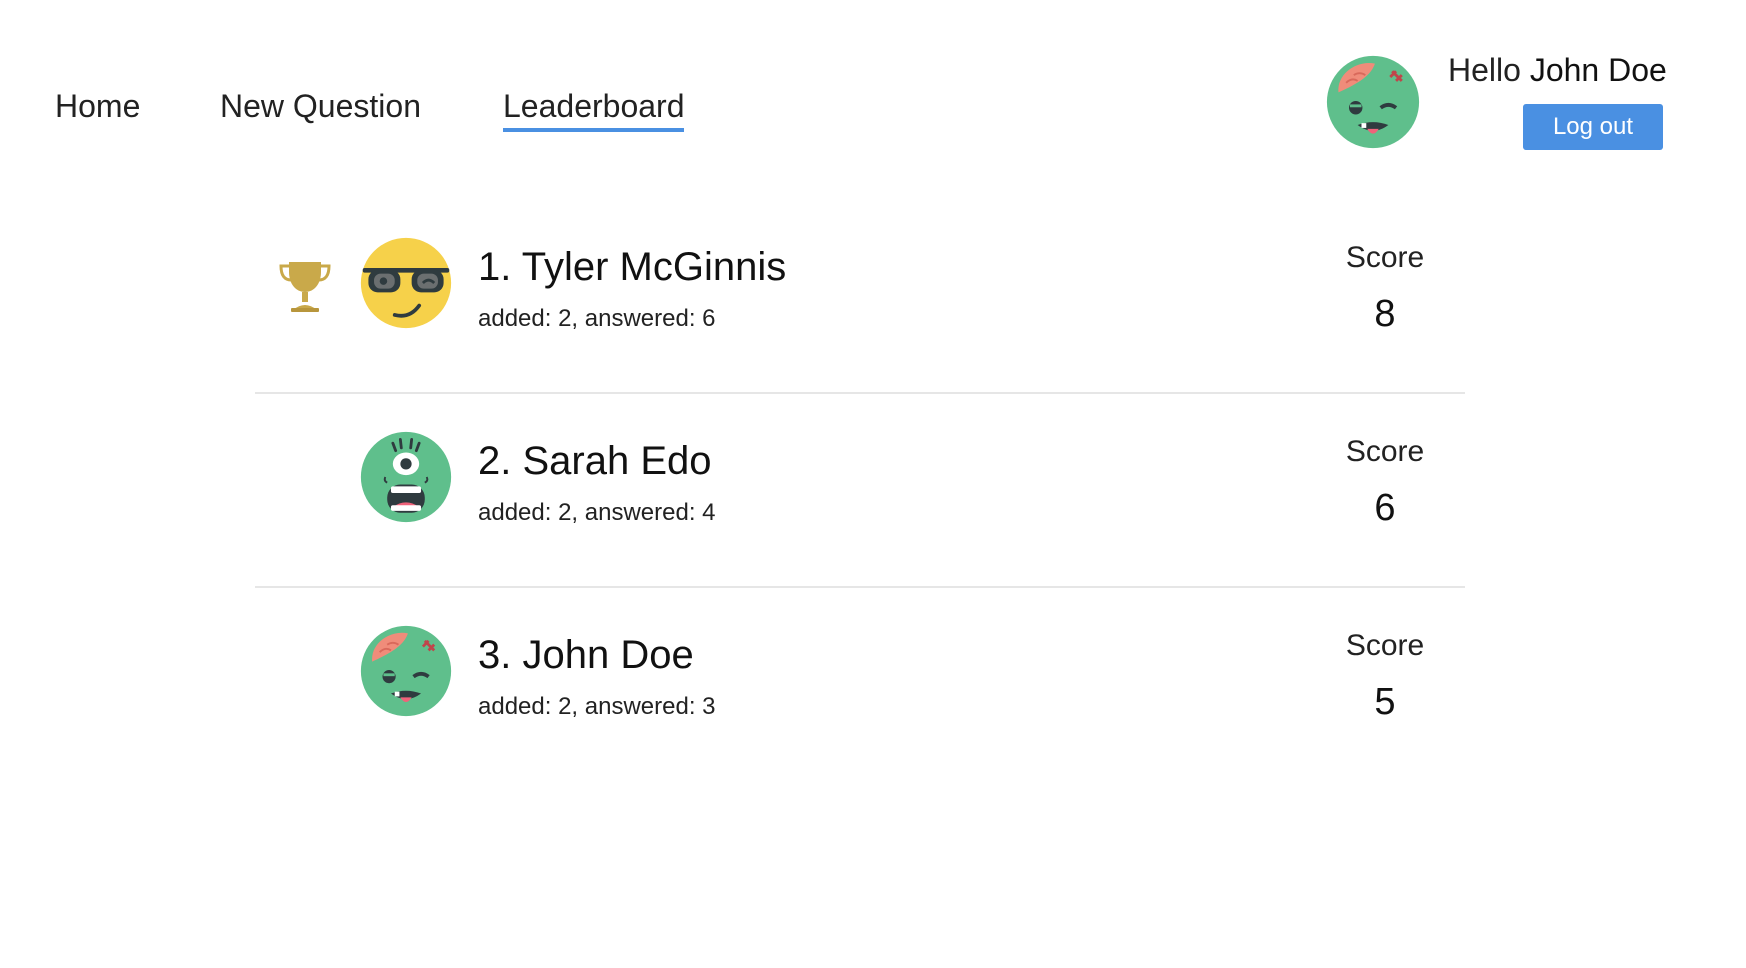  I want to click on player-name: 3. John Doe, so click(586, 655).